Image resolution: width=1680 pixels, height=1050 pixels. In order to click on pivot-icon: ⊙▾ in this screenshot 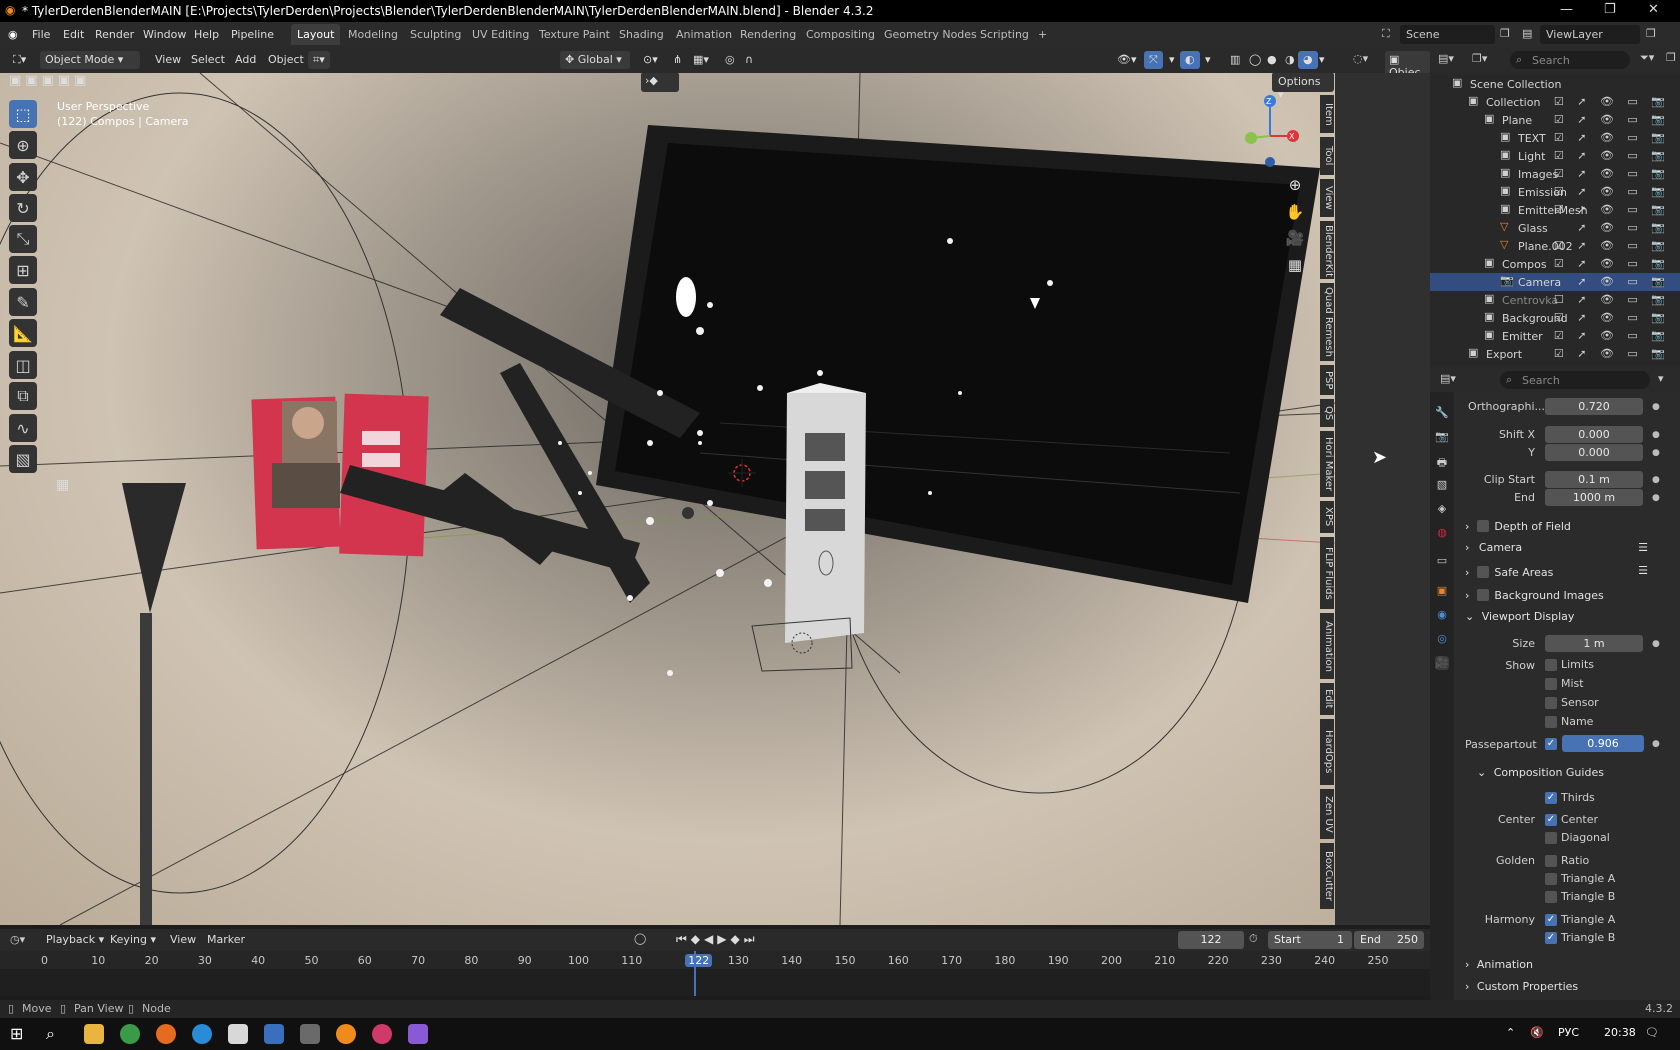, I will do `click(650, 60)`.